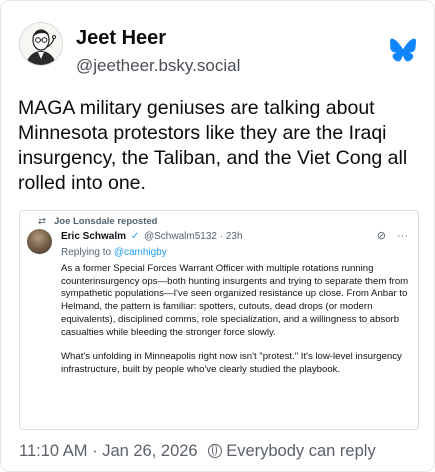 The image size is (435, 472). I want to click on globe-icon, so click(215, 451).